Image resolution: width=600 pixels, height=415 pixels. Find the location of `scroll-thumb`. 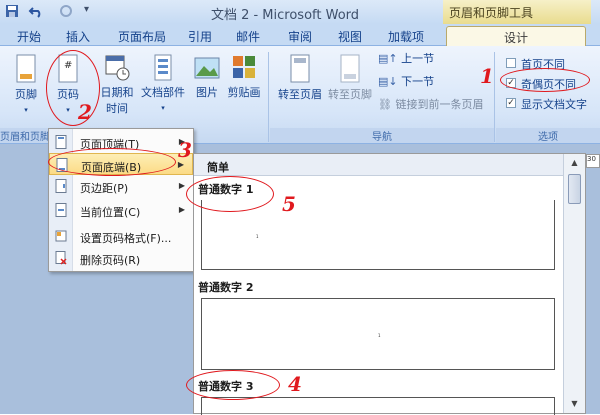

scroll-thumb is located at coordinates (574, 189).